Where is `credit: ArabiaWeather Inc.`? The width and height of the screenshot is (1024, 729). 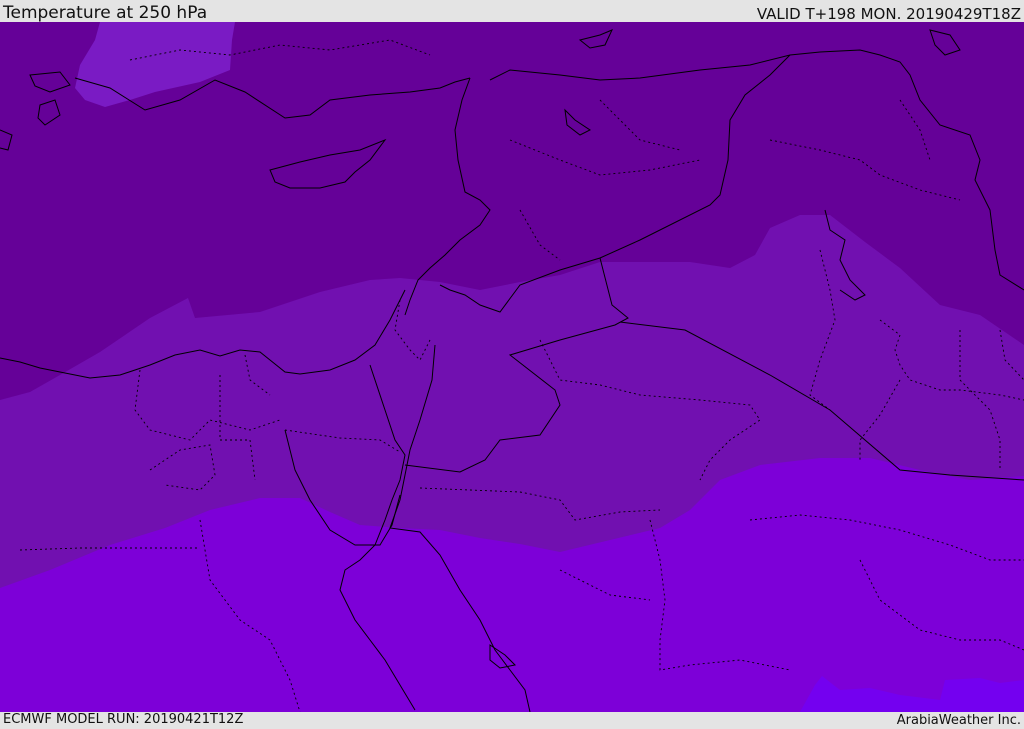 credit: ArabiaWeather Inc. is located at coordinates (958, 720).